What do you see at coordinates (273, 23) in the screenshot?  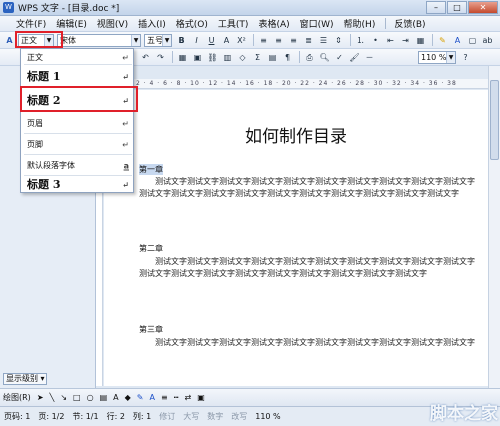 I see `menu-table: 表格(A)` at bounding box center [273, 23].